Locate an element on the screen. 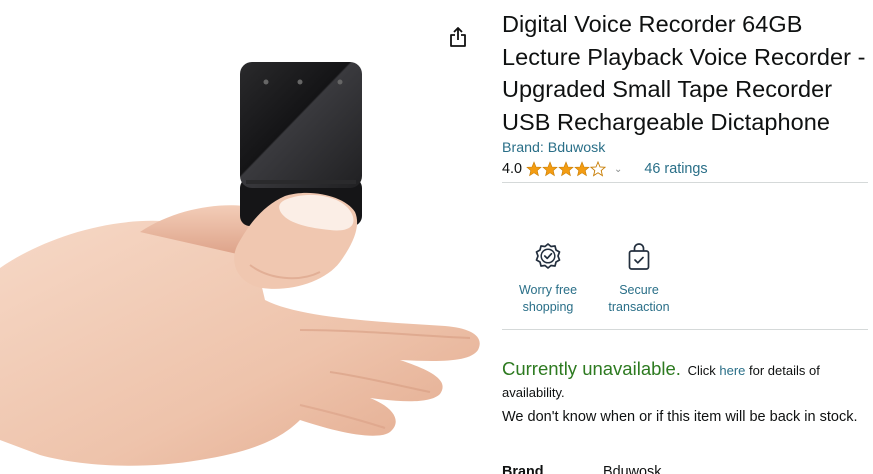 The image size is (873, 474). shield-check-icon is located at coordinates (548, 257).